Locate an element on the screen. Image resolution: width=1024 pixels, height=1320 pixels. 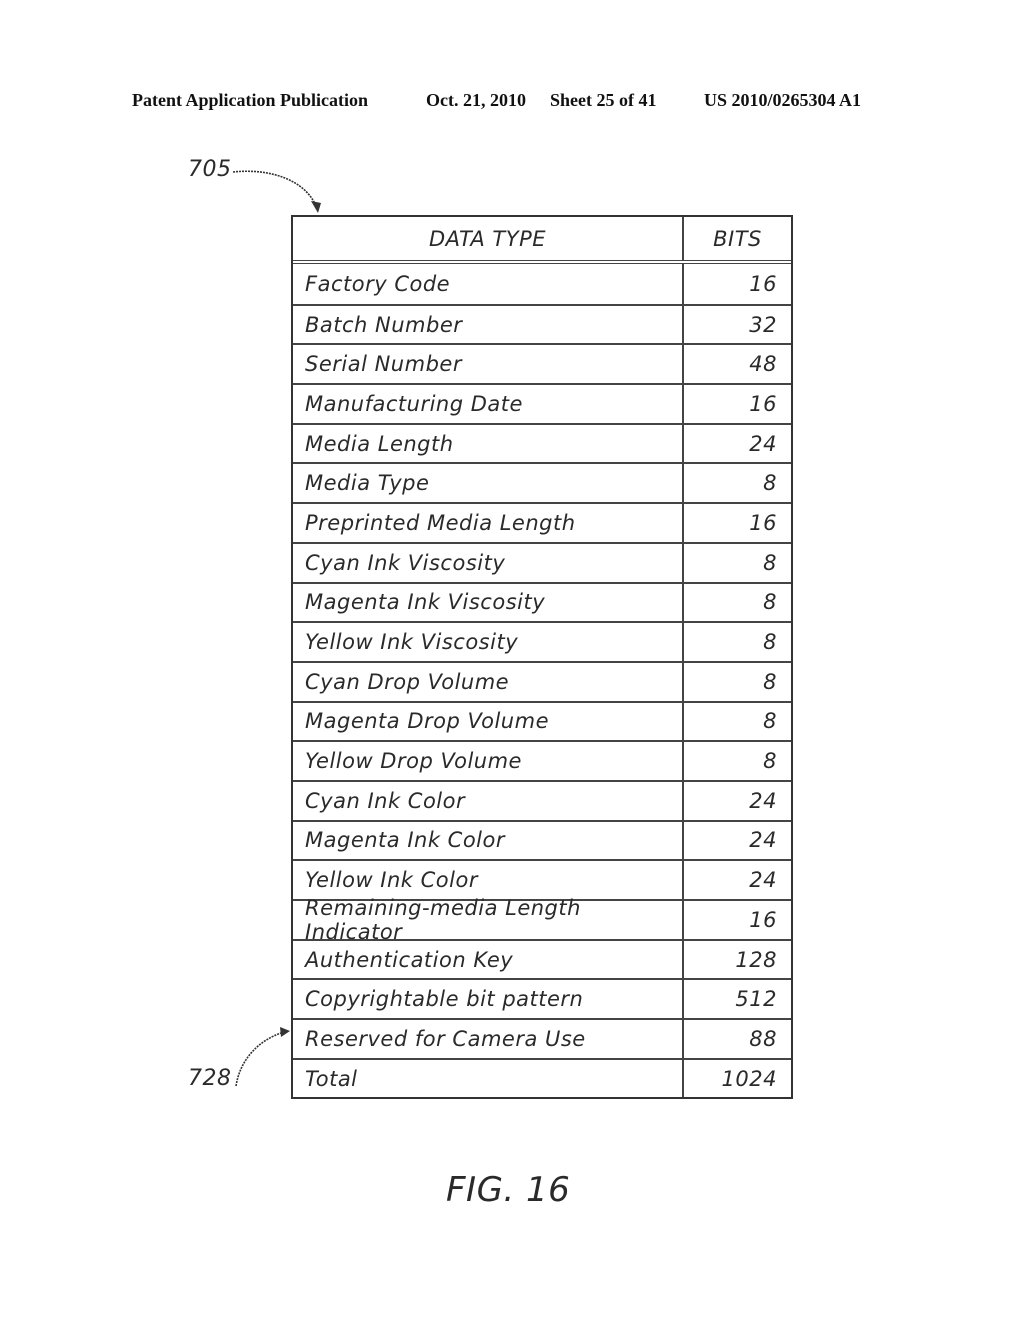
data-type-cell: Remaining-media Length Indicator is located at coordinates (488, 920).